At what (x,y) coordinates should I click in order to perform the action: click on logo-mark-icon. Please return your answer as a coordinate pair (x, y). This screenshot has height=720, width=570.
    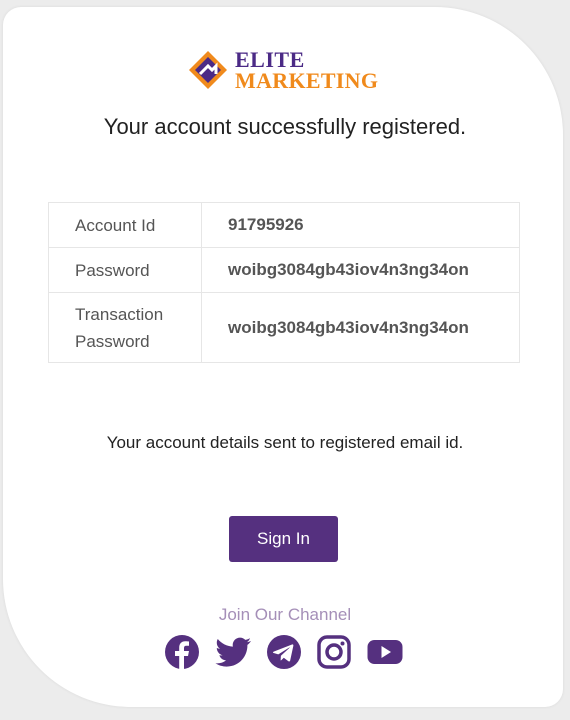
    Looking at the image, I should click on (208, 70).